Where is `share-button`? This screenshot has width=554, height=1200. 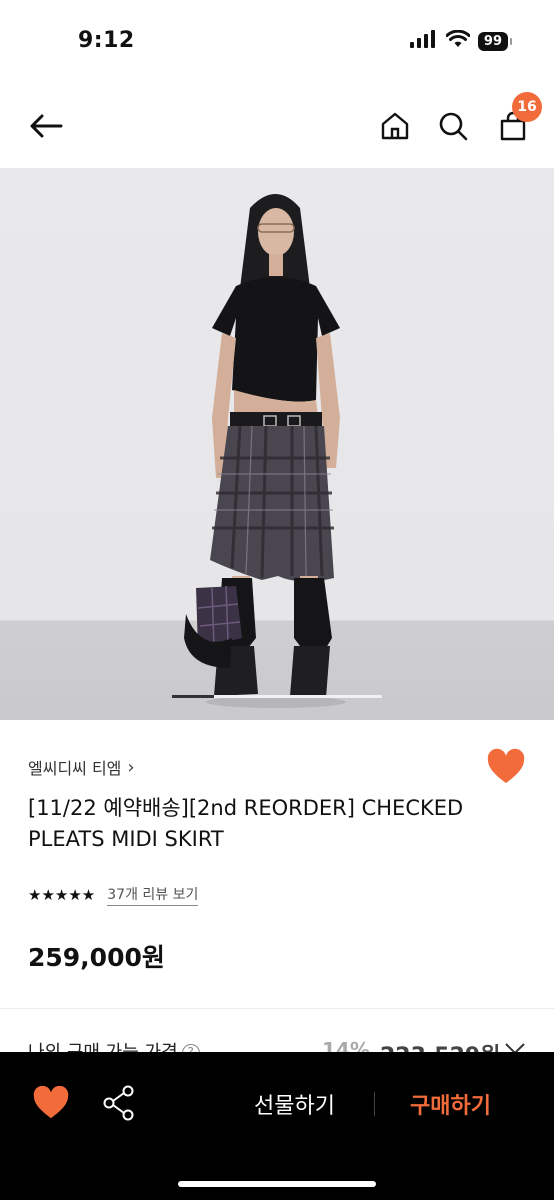 share-button is located at coordinates (119, 1103).